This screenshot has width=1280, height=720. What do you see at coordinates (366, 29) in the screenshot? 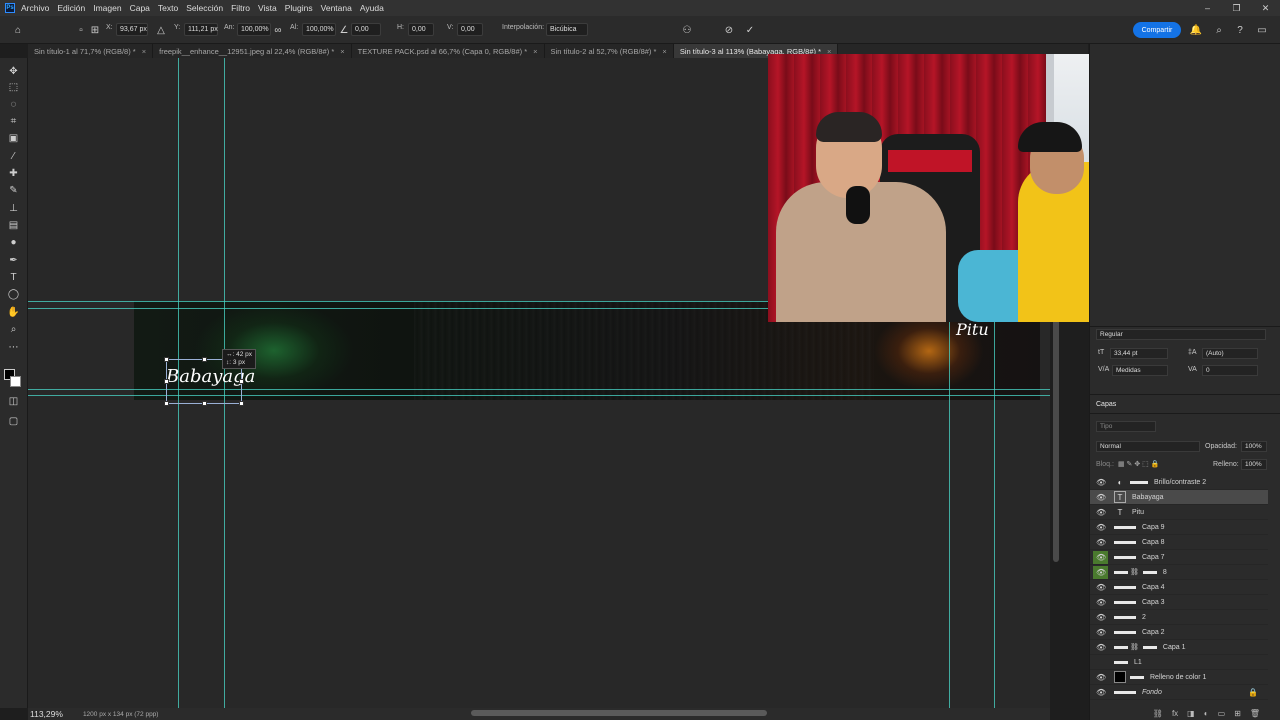
I see `angle-field: 0,00` at bounding box center [366, 29].